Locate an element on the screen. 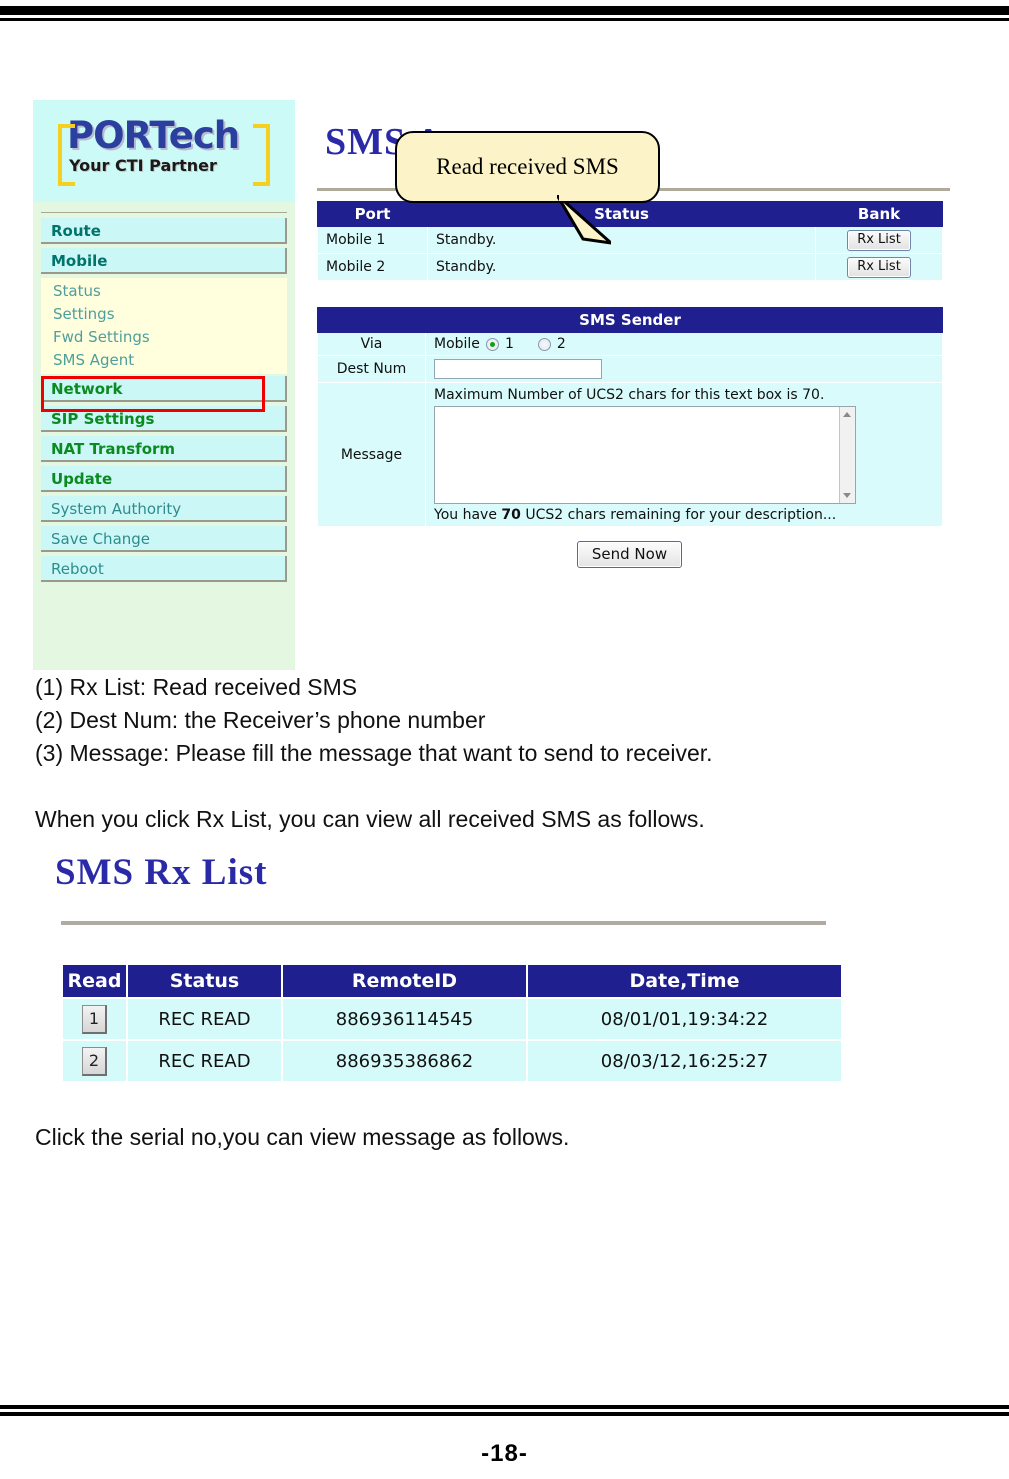 This screenshot has width=1009, height=1479. logo-bracket-right-icon is located at coordinates (261, 155).